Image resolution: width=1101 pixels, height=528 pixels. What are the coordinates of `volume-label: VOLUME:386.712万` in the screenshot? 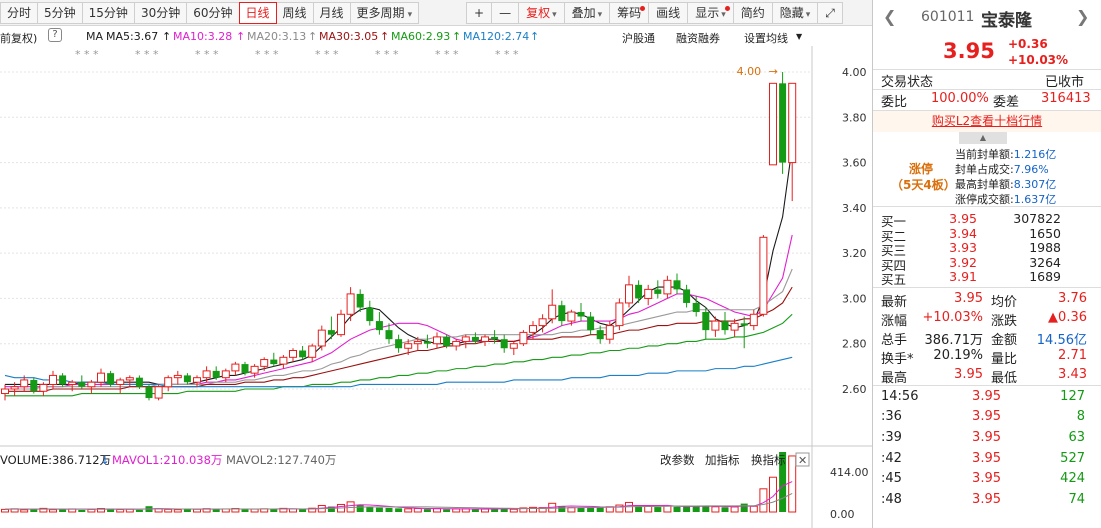 It's located at (55, 460).